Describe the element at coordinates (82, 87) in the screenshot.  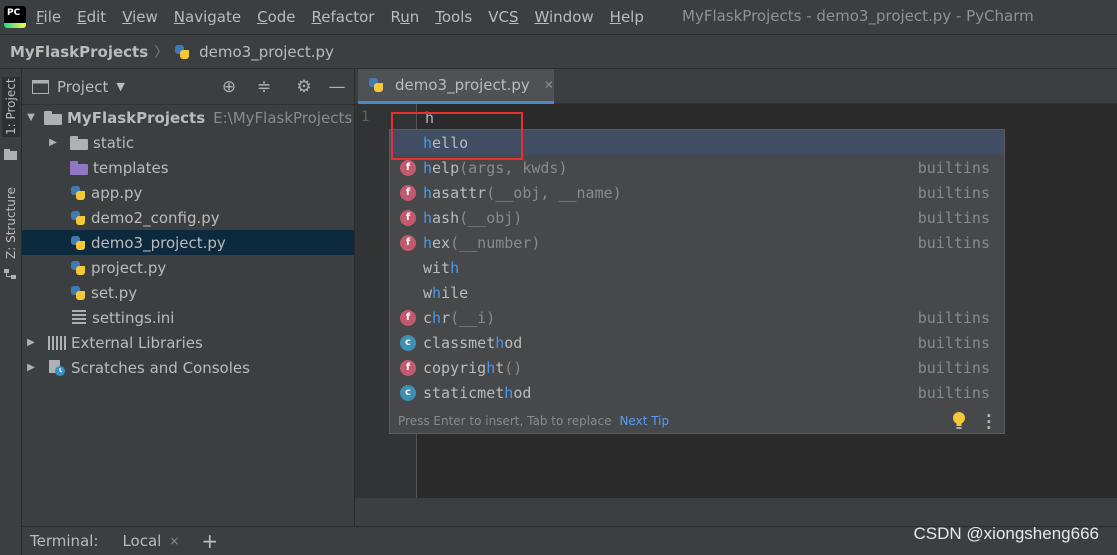
I see `project-view-selector: Project` at that location.